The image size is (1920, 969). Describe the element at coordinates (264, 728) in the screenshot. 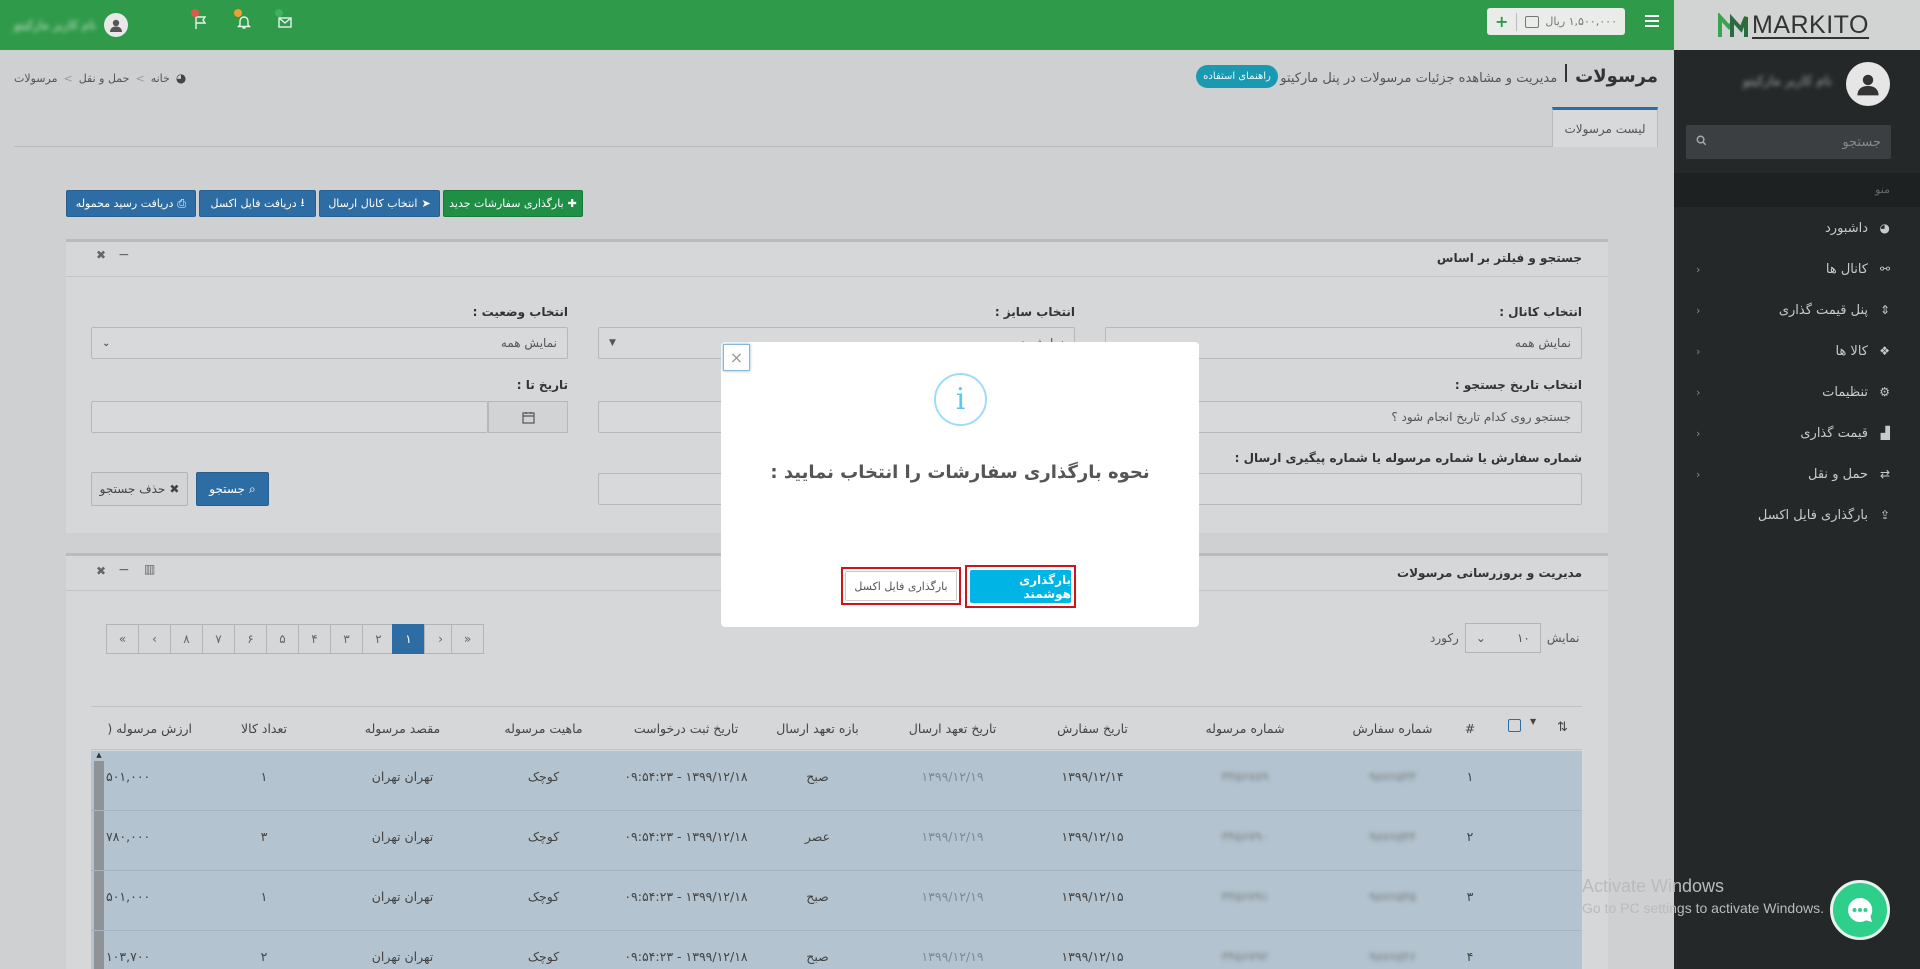

I see `col-header-quantity: تعداد کالا` at that location.